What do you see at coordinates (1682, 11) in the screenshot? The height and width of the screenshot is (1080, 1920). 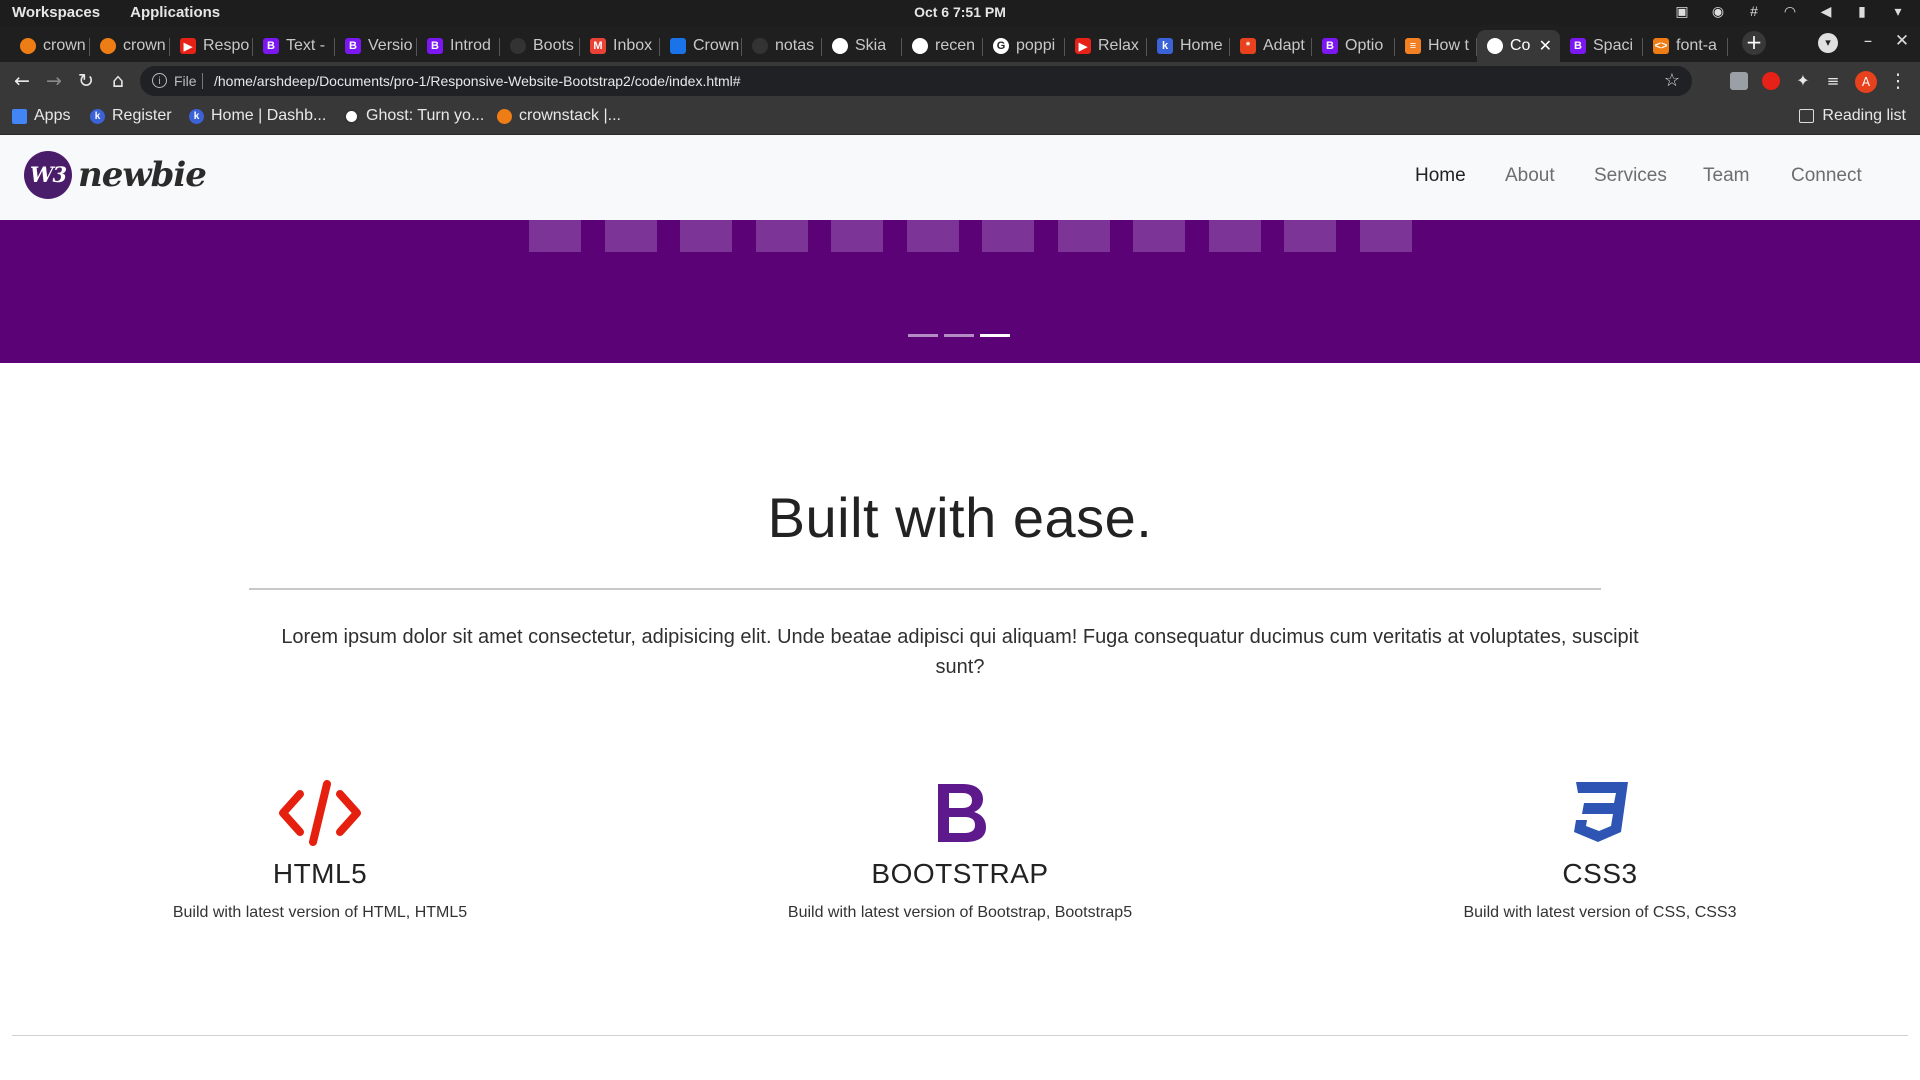 I see `screen-icon: ▣` at bounding box center [1682, 11].